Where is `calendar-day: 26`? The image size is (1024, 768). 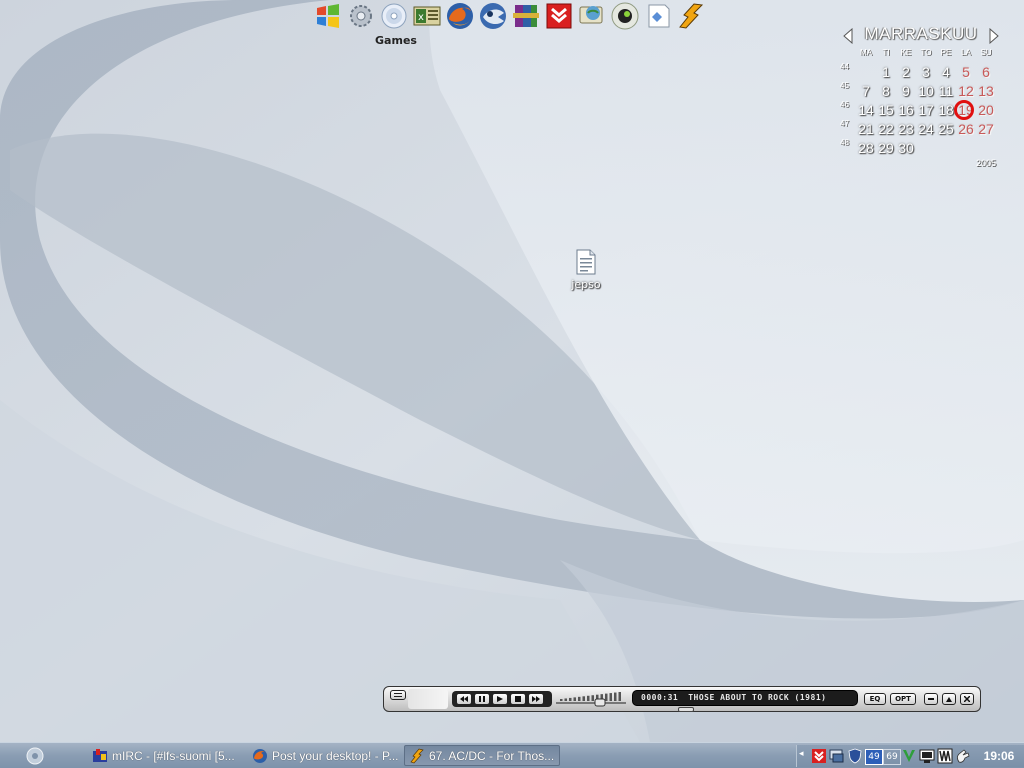
calendar-day: 26 is located at coordinates (966, 129).